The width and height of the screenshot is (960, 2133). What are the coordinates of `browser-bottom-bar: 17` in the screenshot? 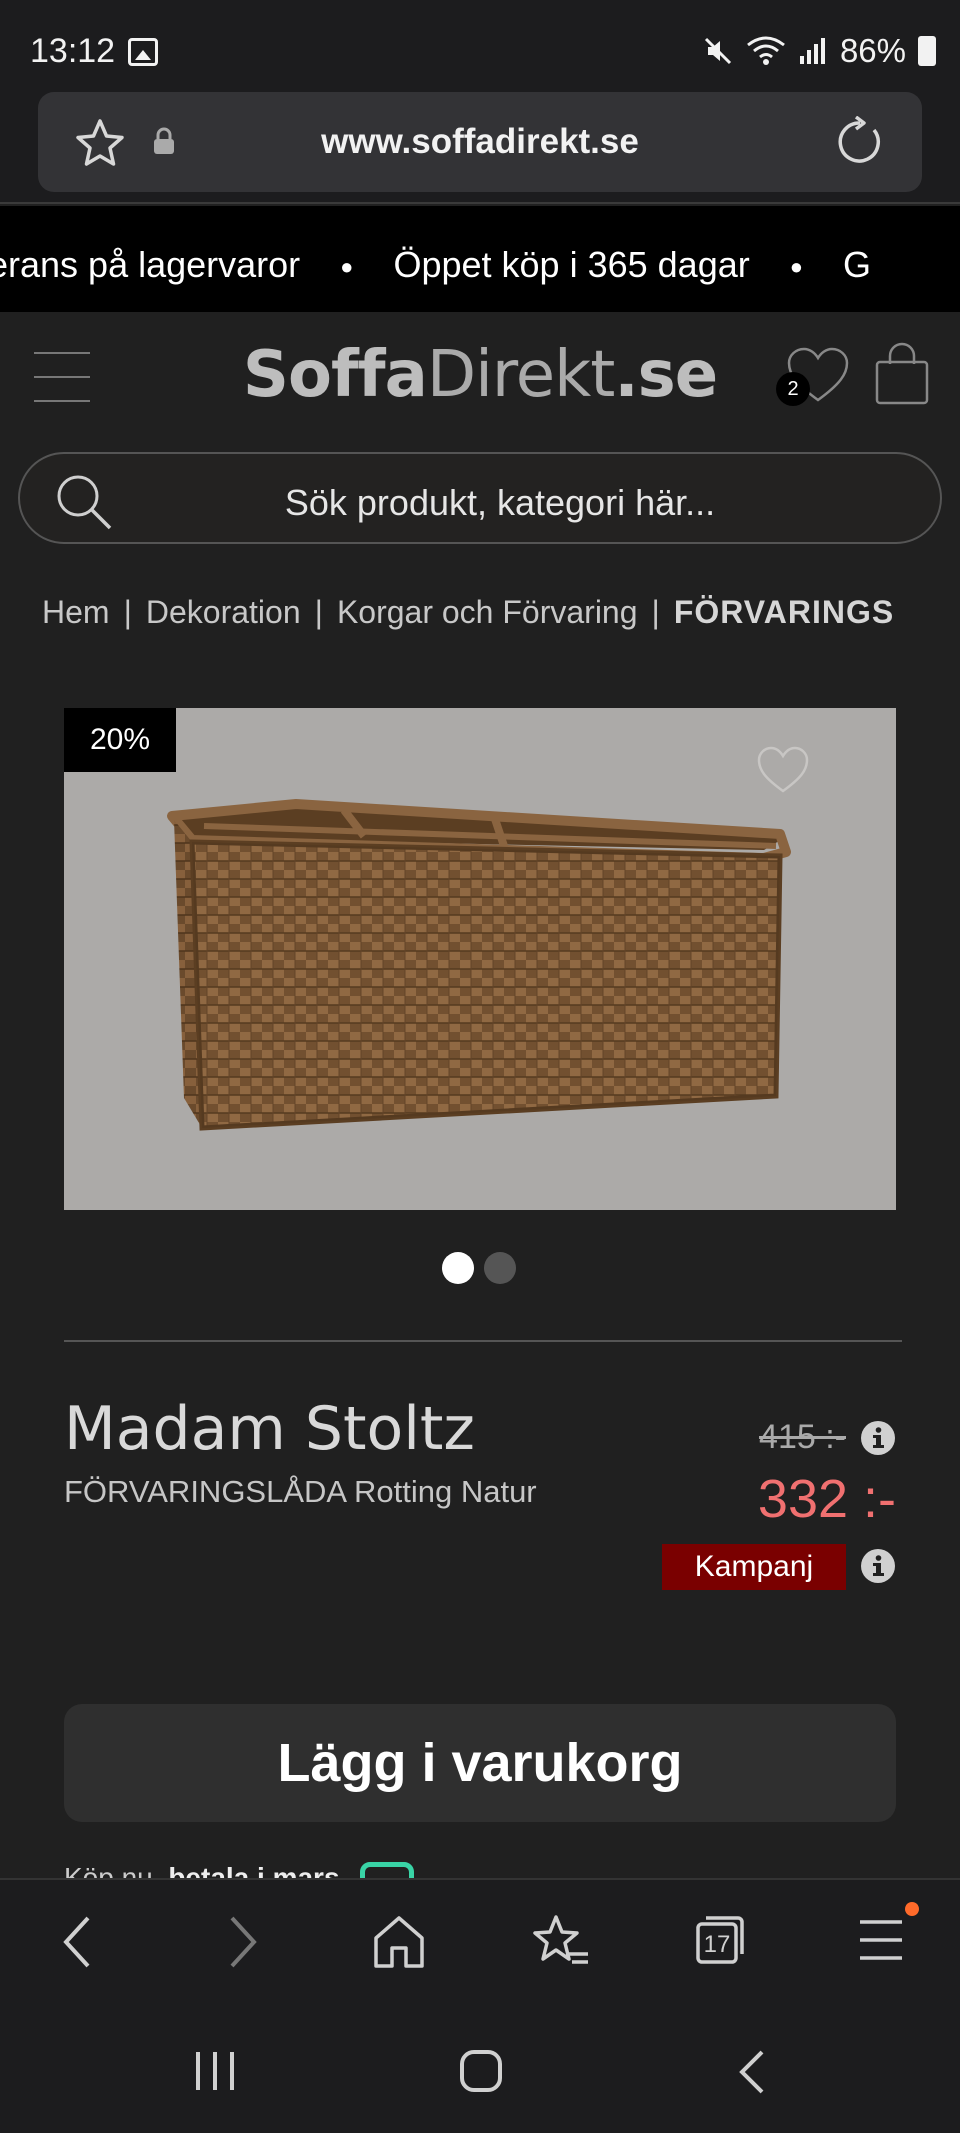 It's located at (480, 1940).